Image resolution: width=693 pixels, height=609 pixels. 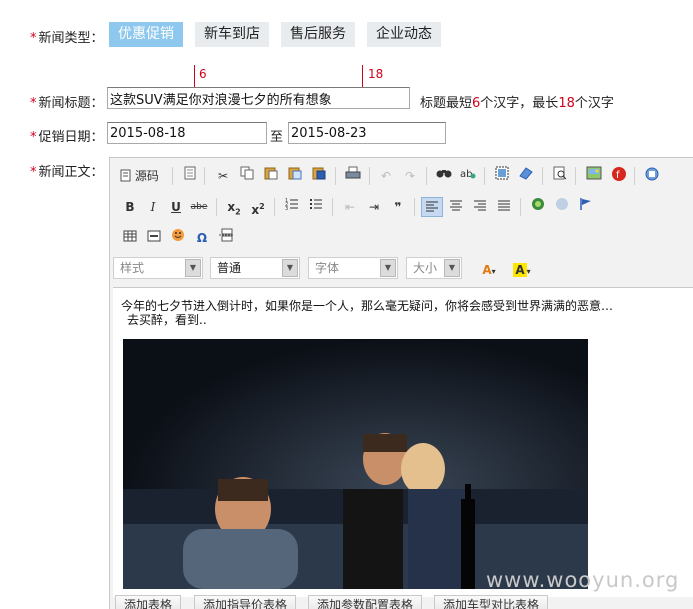 What do you see at coordinates (376, 74) in the screenshot?
I see `max-length-number: 18` at bounding box center [376, 74].